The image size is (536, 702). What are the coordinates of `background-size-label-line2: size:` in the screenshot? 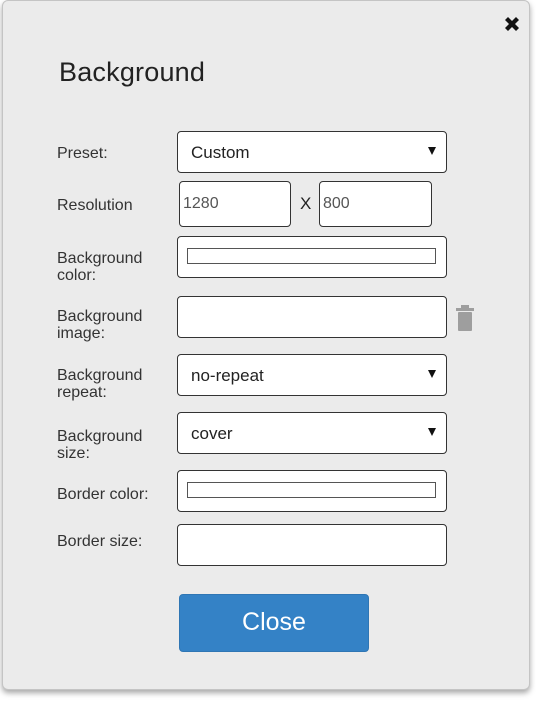 It's located at (73, 453).